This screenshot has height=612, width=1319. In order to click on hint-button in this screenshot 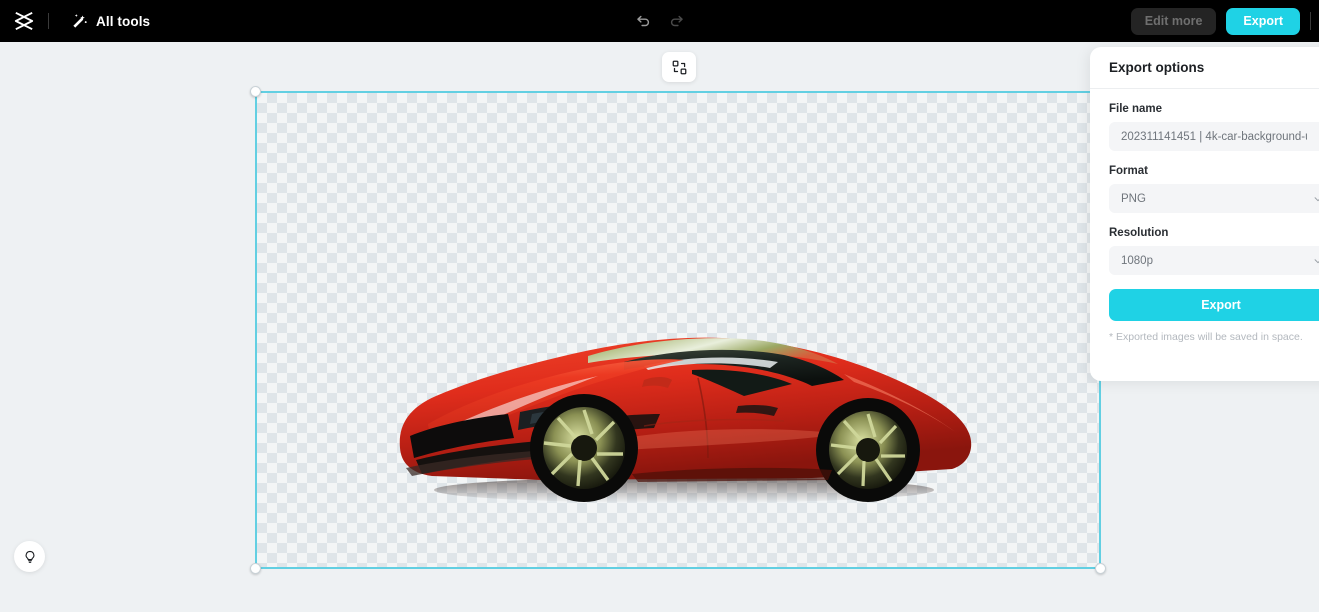, I will do `click(29, 556)`.